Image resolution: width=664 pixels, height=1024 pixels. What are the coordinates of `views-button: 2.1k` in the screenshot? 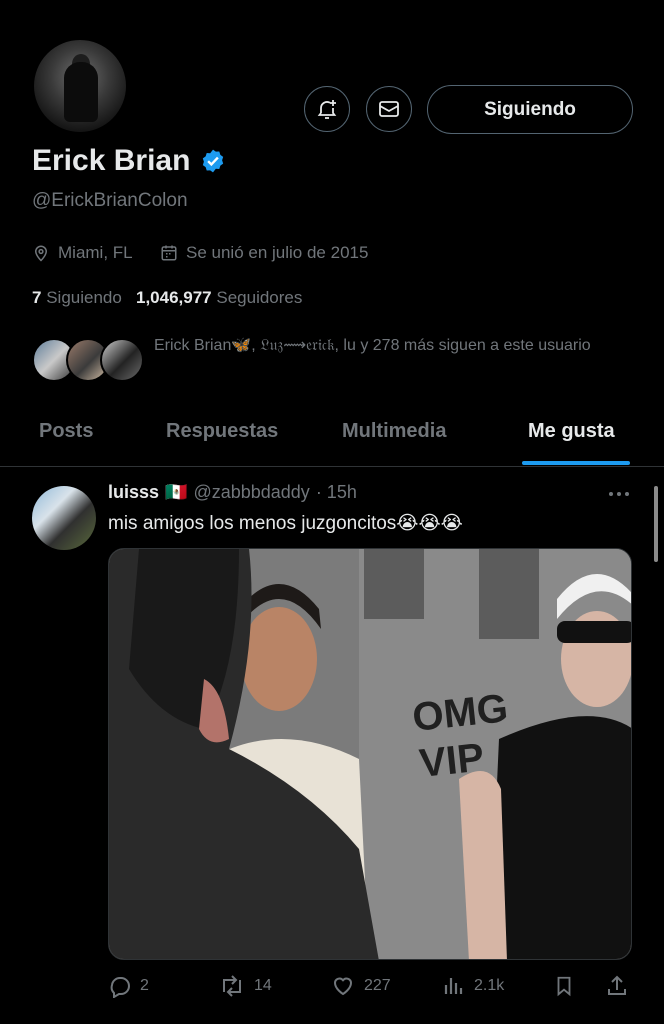 It's located at (473, 986).